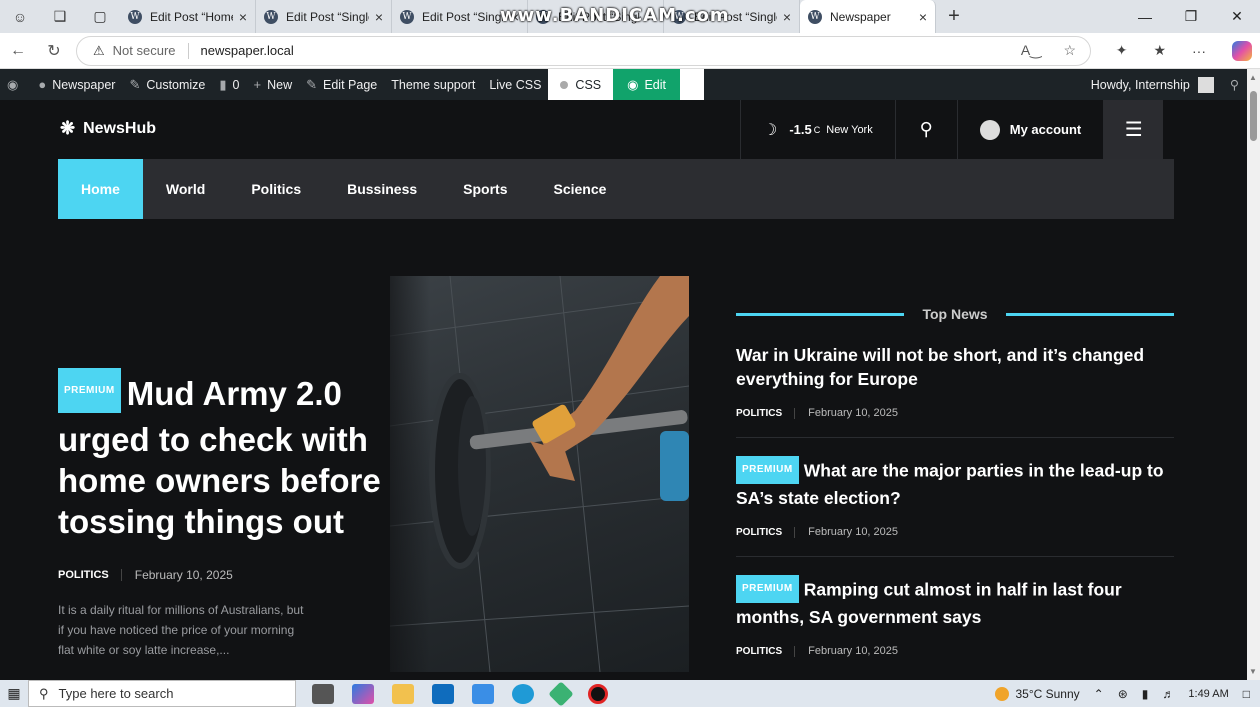 This screenshot has width=1260, height=707. What do you see at coordinates (1168, 694) in the screenshot?
I see `volume-icon: ♬` at bounding box center [1168, 694].